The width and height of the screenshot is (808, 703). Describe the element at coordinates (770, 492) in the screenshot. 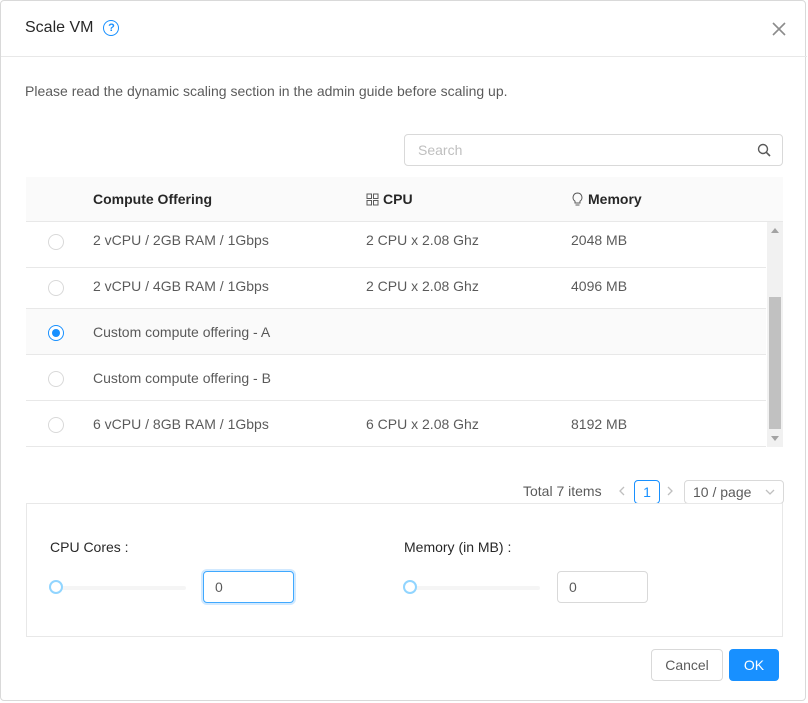

I see `chevron-down-icon` at that location.